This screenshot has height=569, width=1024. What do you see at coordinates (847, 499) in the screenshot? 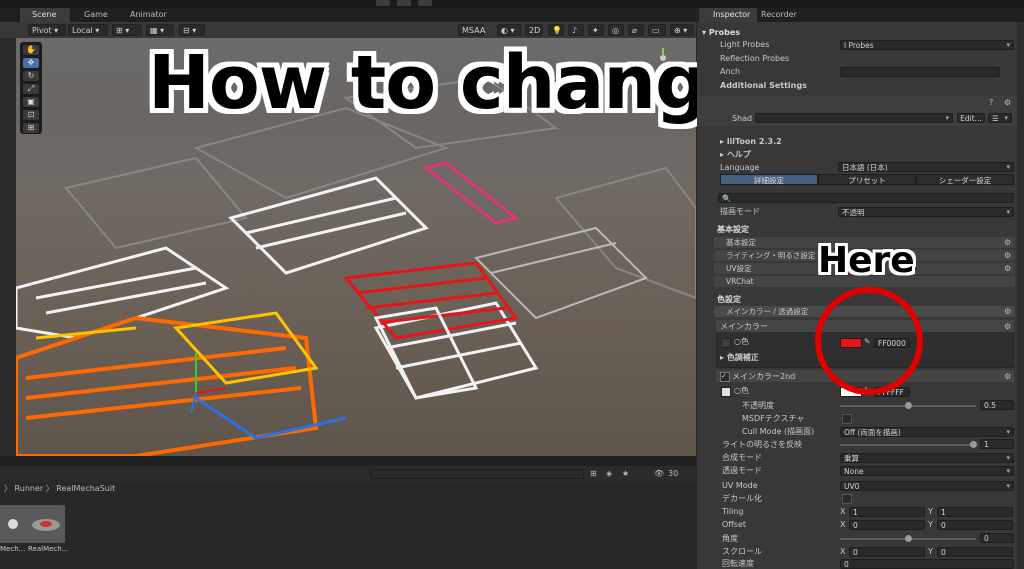
I see `decal-checkbox` at bounding box center [847, 499].